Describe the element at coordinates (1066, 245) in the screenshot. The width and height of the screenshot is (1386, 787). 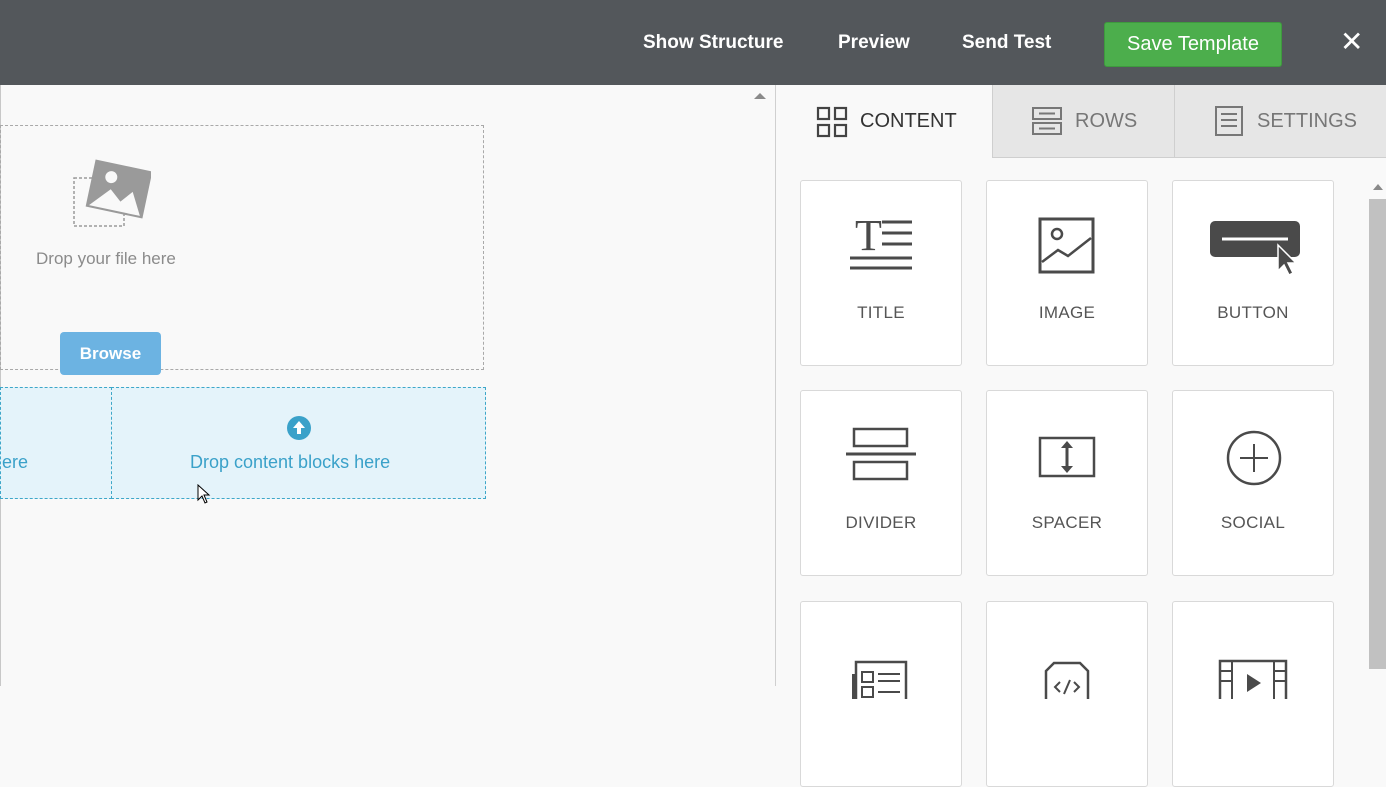
I see `image-icon` at that location.